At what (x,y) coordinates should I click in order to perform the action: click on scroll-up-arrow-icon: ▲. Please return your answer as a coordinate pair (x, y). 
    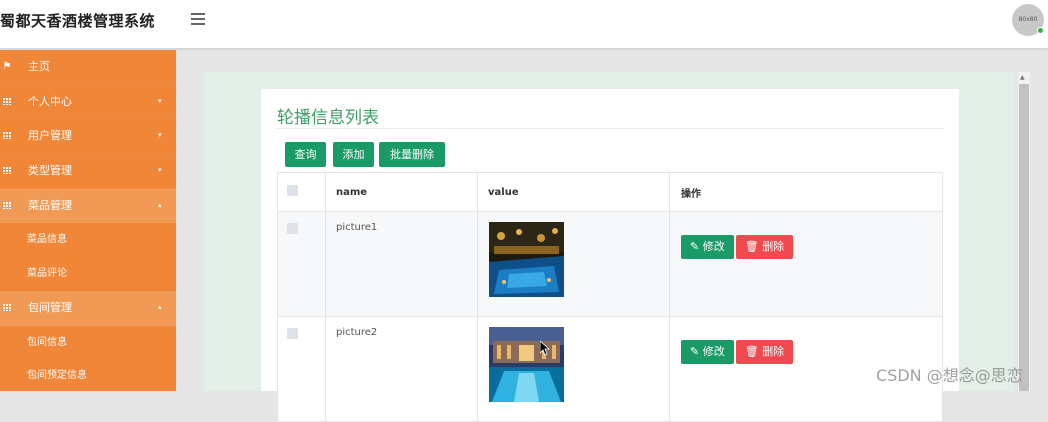
    Looking at the image, I should click on (1022, 77).